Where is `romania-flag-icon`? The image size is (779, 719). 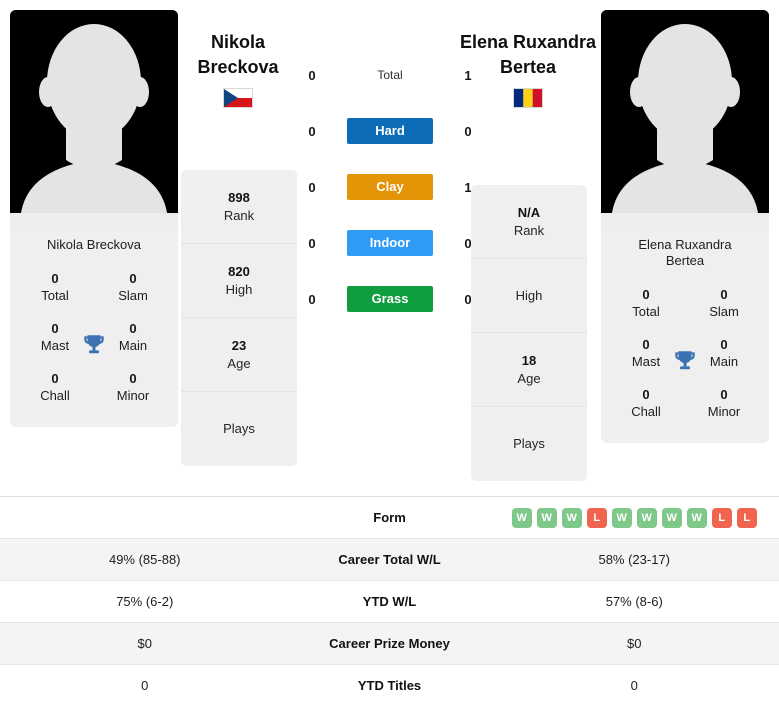
romania-flag-icon is located at coordinates (528, 98).